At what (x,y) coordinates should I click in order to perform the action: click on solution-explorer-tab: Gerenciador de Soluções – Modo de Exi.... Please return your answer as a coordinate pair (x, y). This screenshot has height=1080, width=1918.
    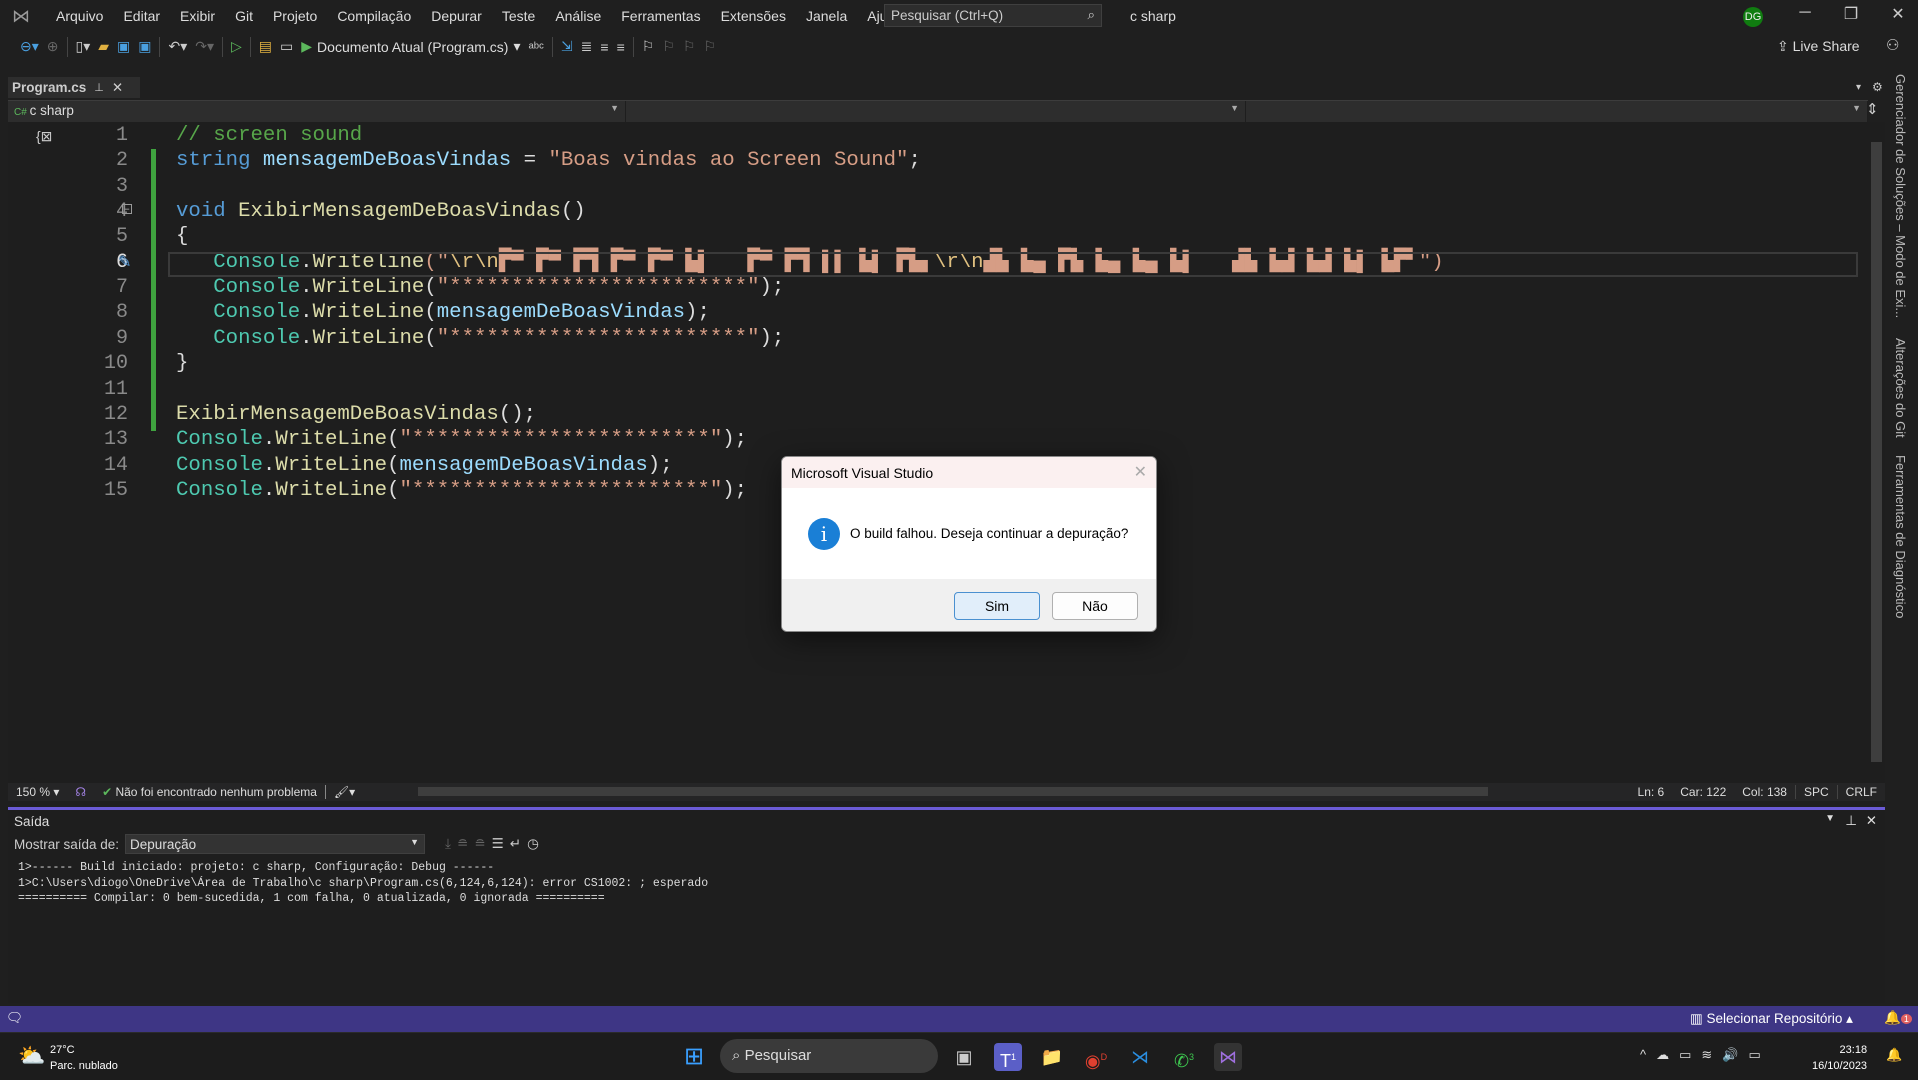
    Looking at the image, I should click on (1900, 196).